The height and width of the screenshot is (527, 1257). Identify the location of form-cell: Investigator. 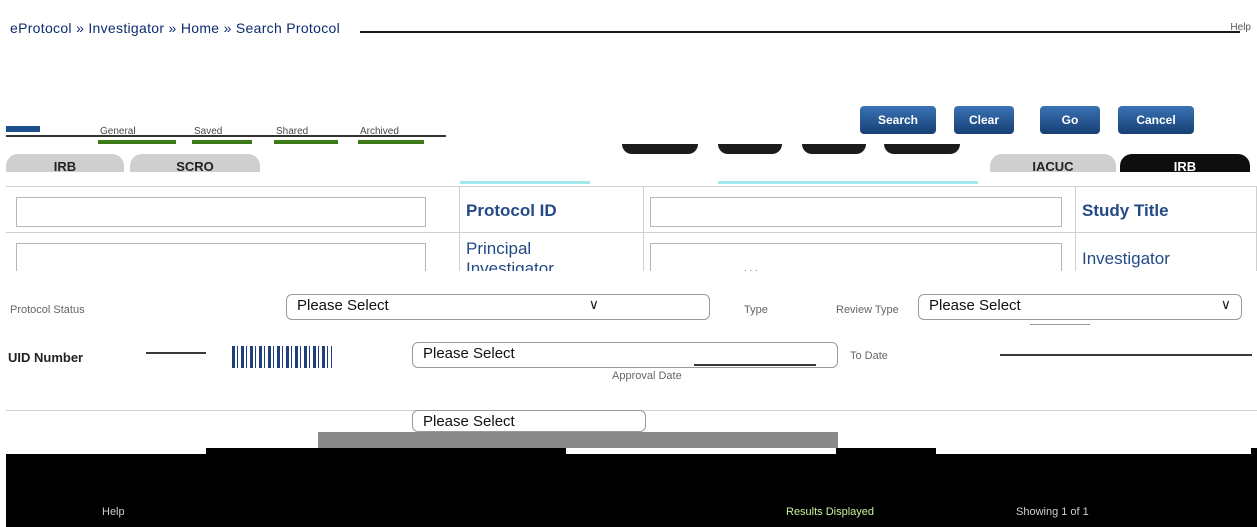
(1166, 252).